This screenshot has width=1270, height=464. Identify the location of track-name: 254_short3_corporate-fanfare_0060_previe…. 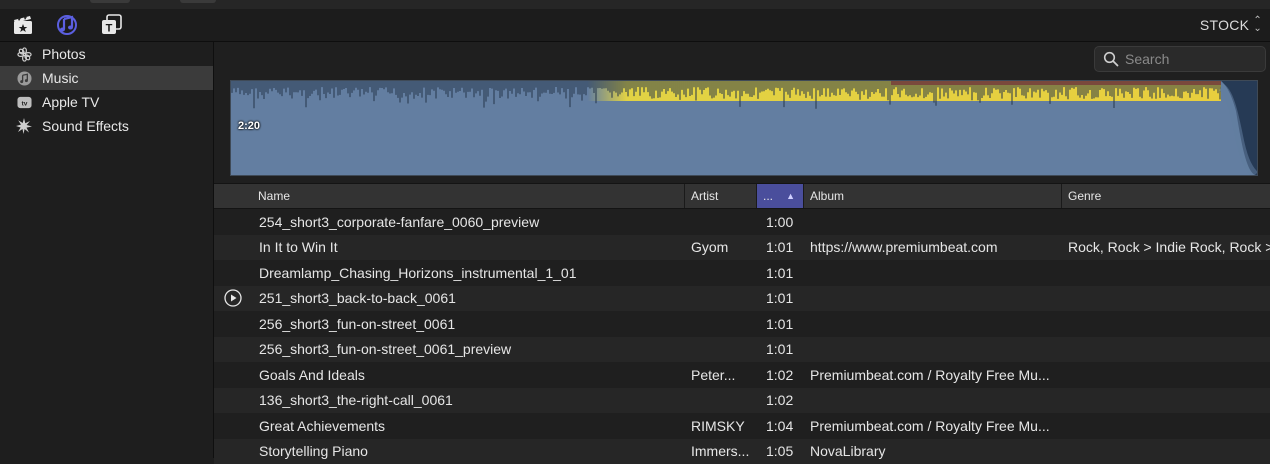
(469, 222).